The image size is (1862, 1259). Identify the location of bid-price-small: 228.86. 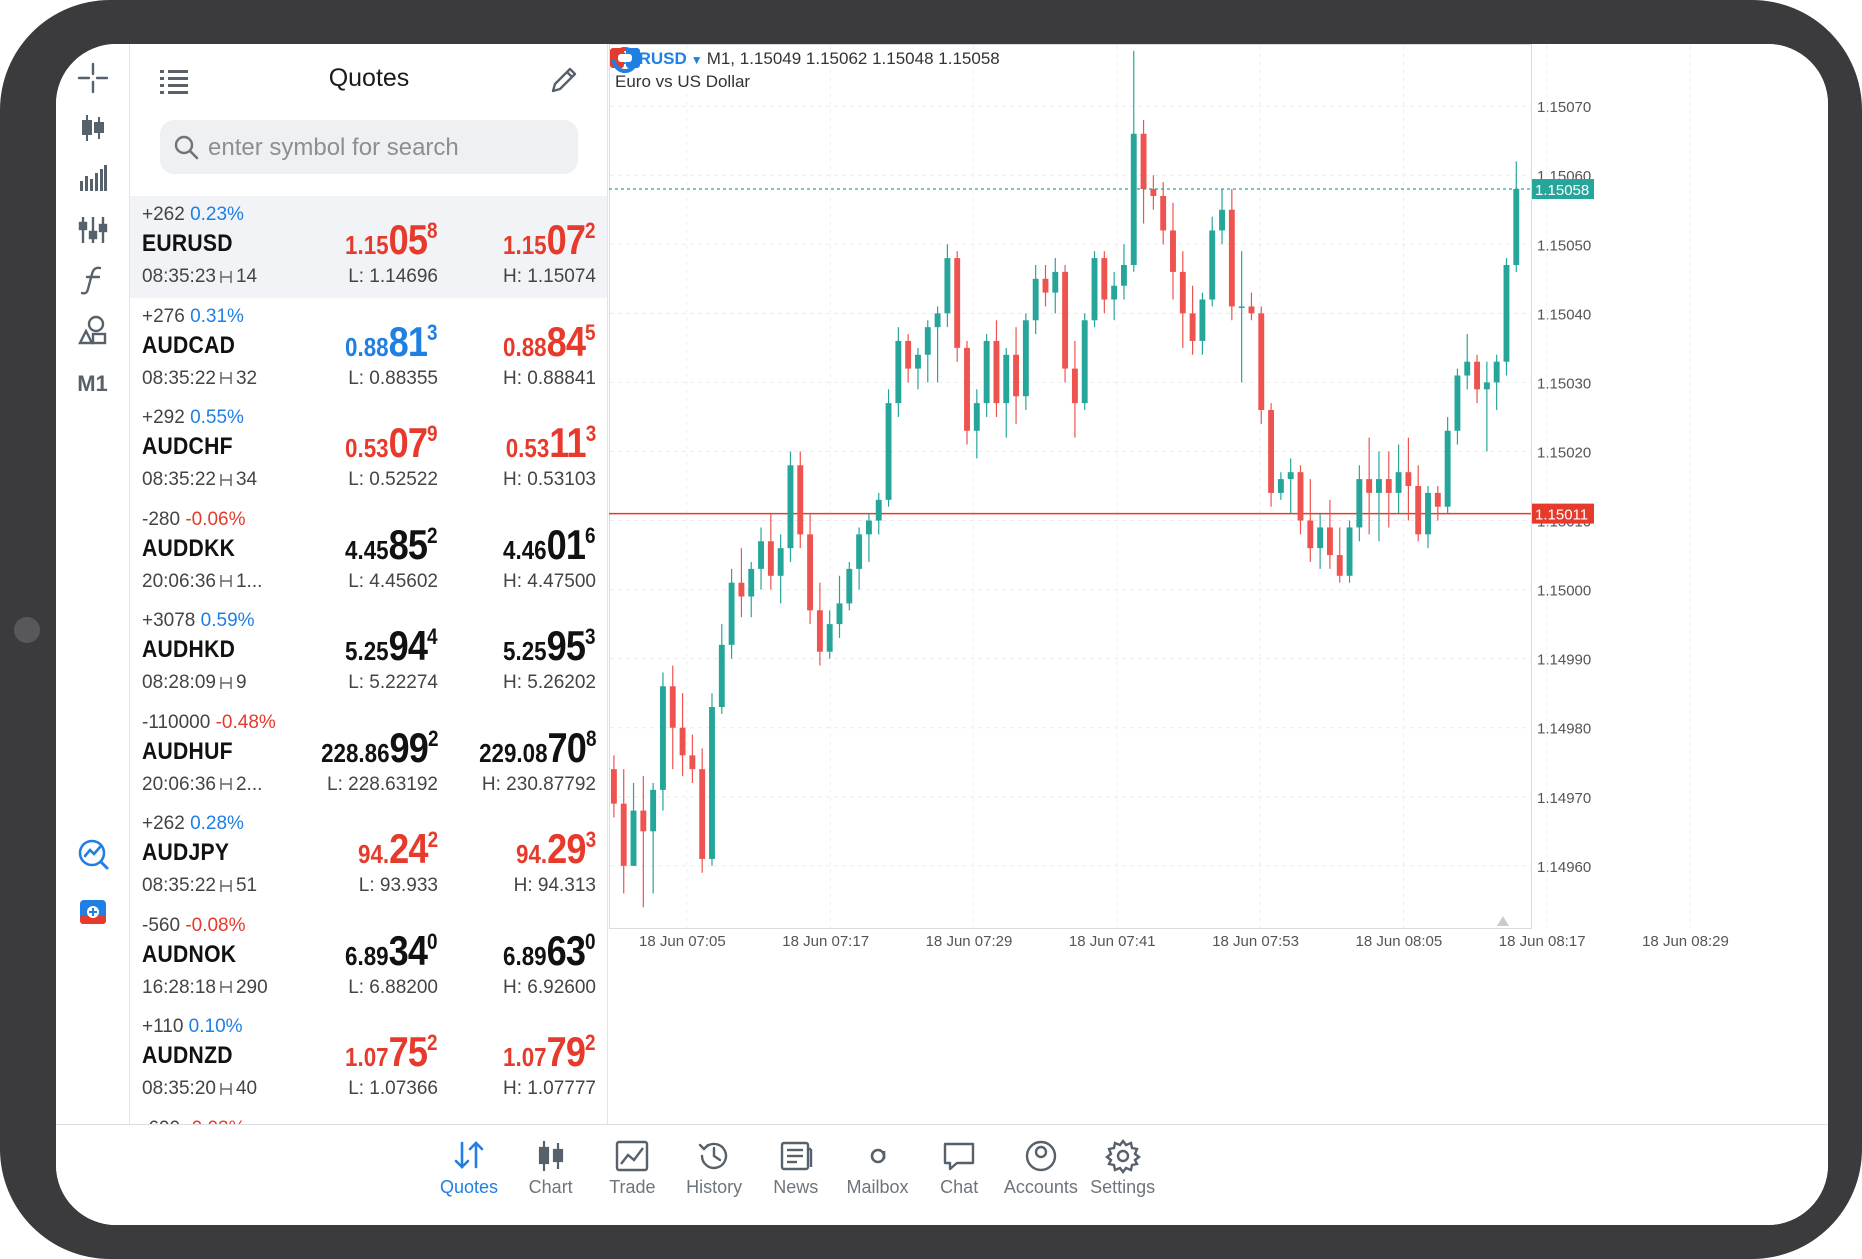
(355, 752).